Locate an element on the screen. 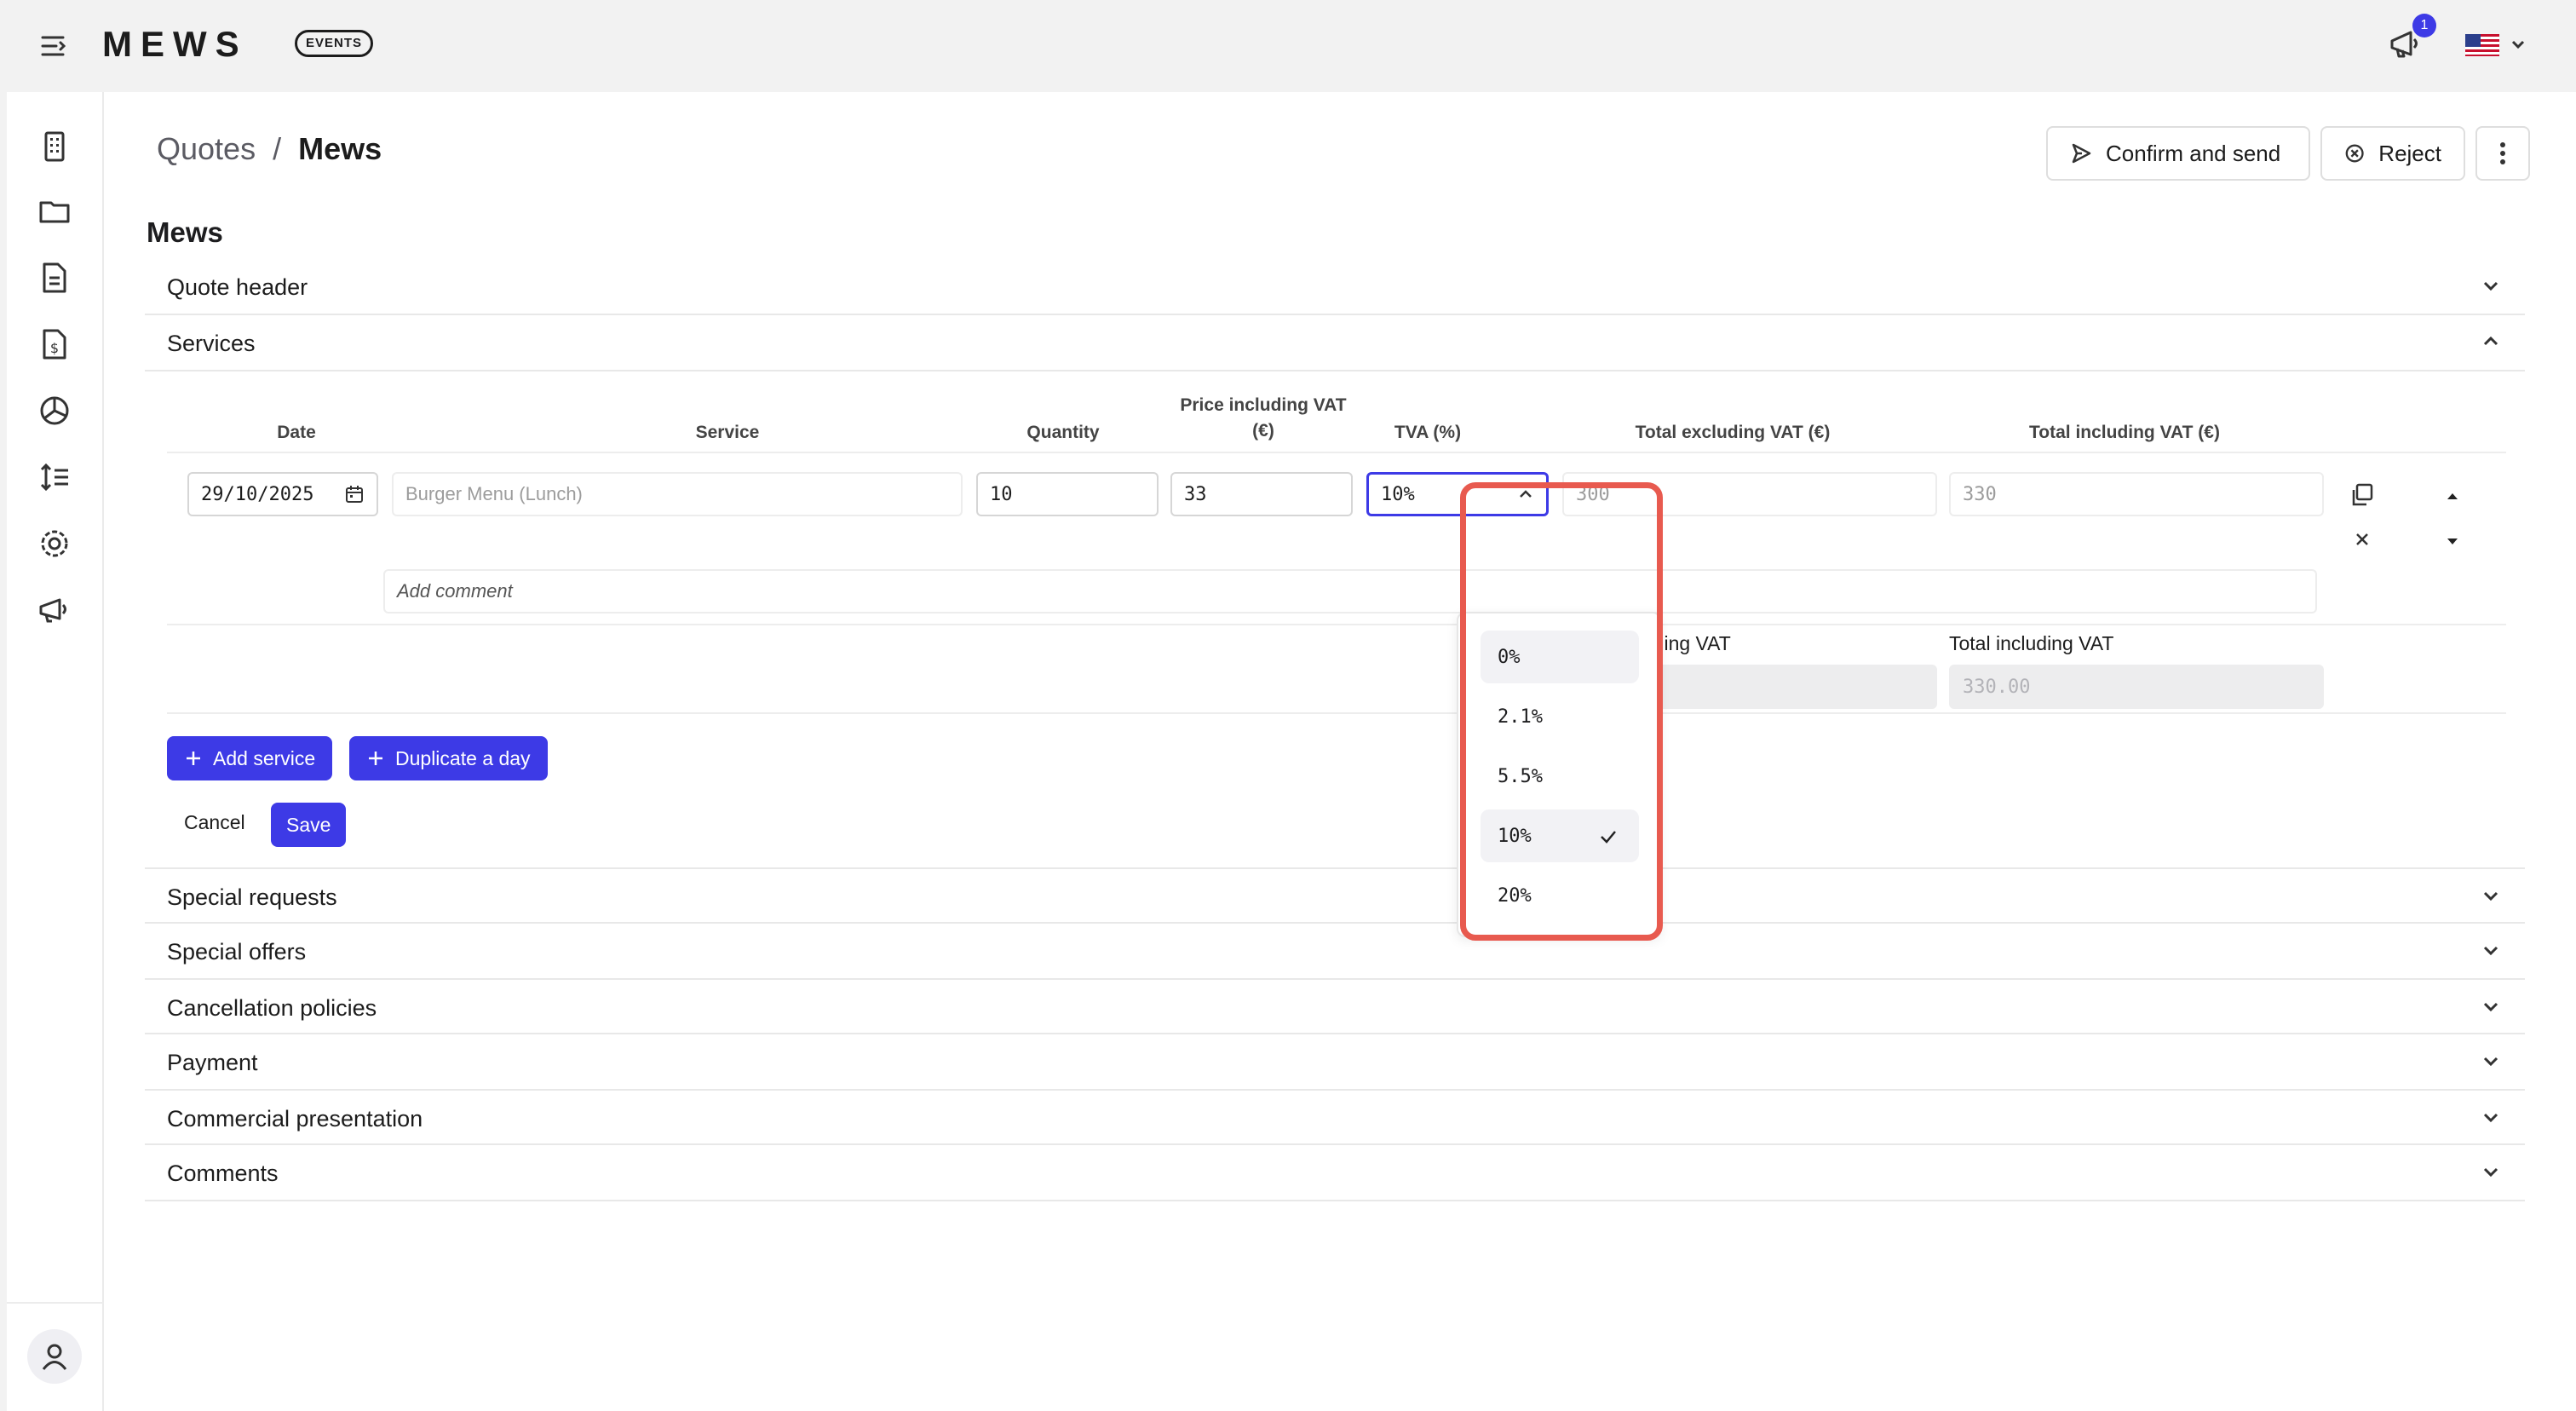 This screenshot has width=2576, height=1411. remove-row-icon is located at coordinates (2362, 539).